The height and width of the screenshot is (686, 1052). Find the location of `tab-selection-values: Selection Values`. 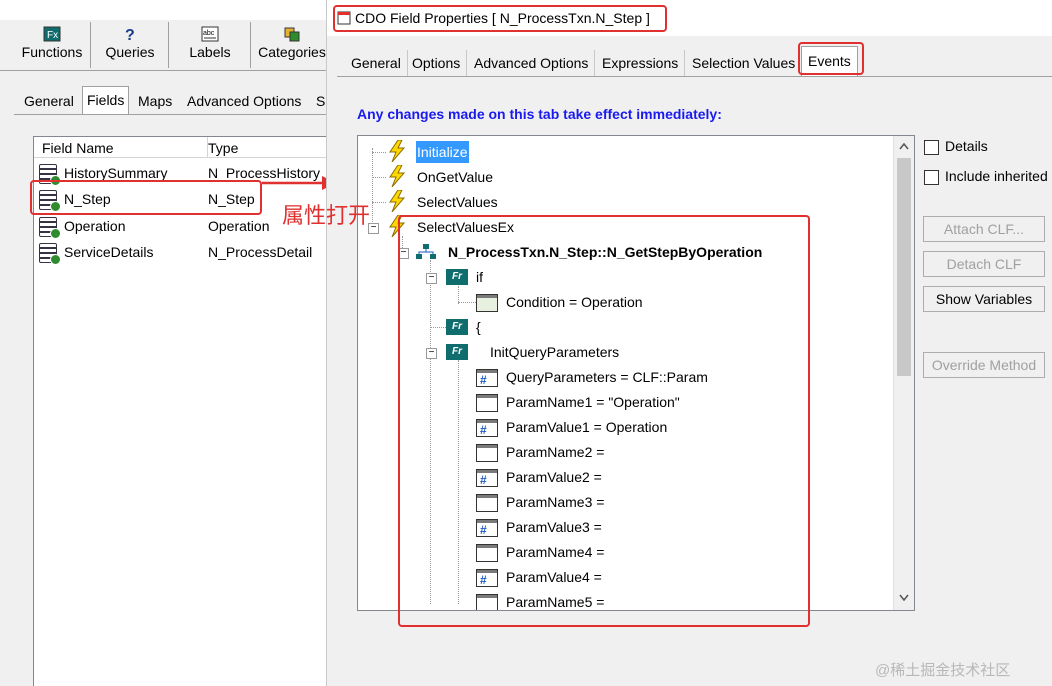

tab-selection-values: Selection Values is located at coordinates (744, 63).